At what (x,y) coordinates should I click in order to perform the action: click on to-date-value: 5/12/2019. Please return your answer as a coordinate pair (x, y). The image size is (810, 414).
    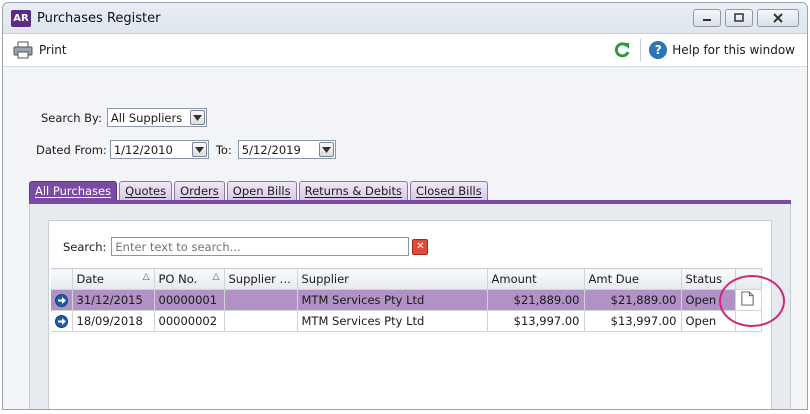
    Looking at the image, I should click on (271, 149).